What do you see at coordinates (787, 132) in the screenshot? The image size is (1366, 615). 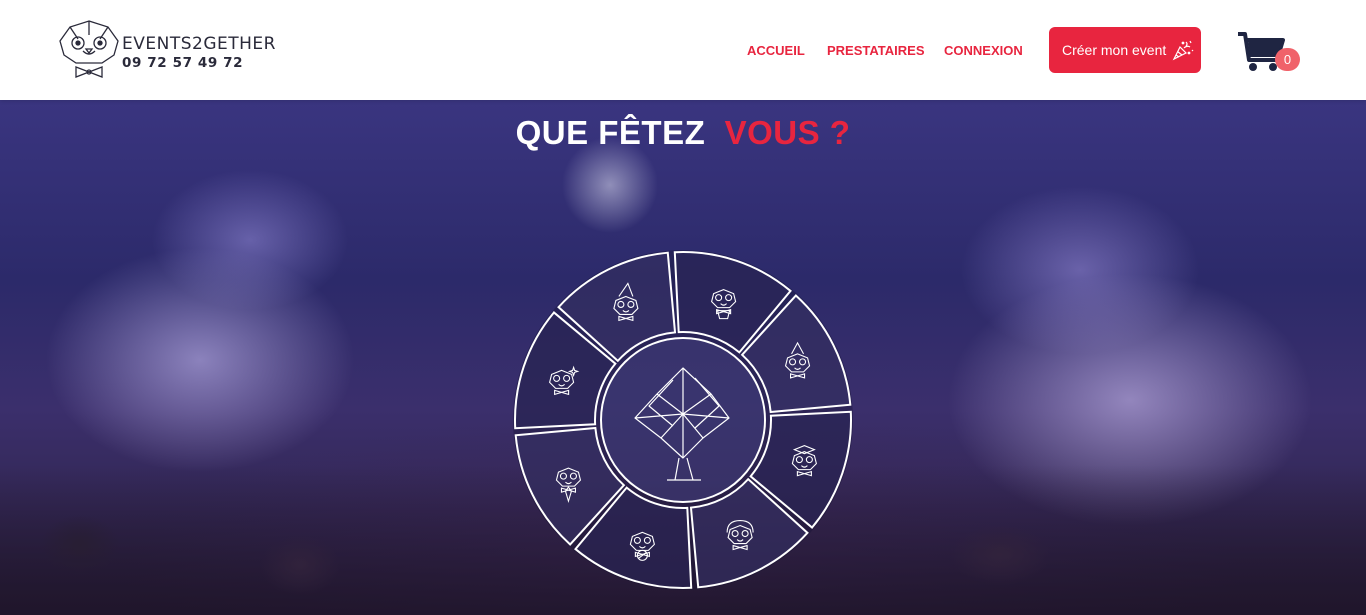 I see `hero-title-accent: VOUS ?` at bounding box center [787, 132].